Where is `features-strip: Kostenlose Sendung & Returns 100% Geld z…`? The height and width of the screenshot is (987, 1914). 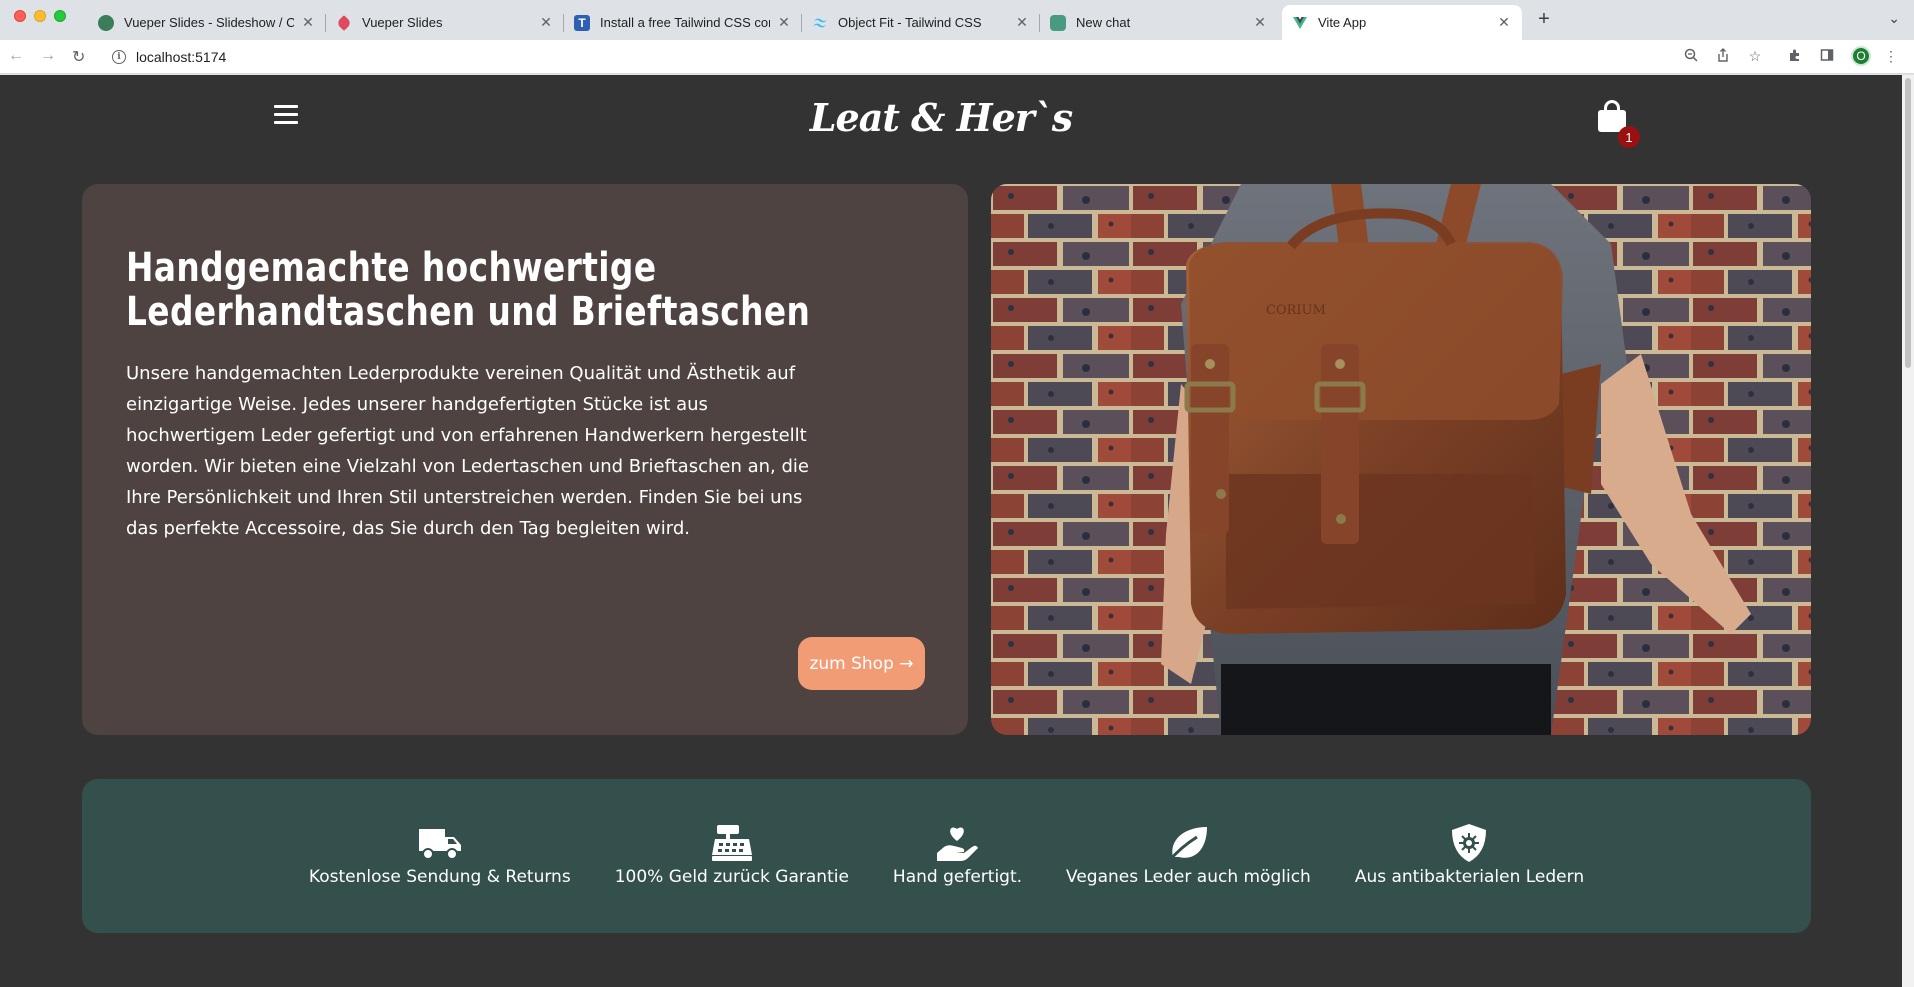 features-strip: Kostenlose Sendung & Returns 100% Geld z… is located at coordinates (946, 856).